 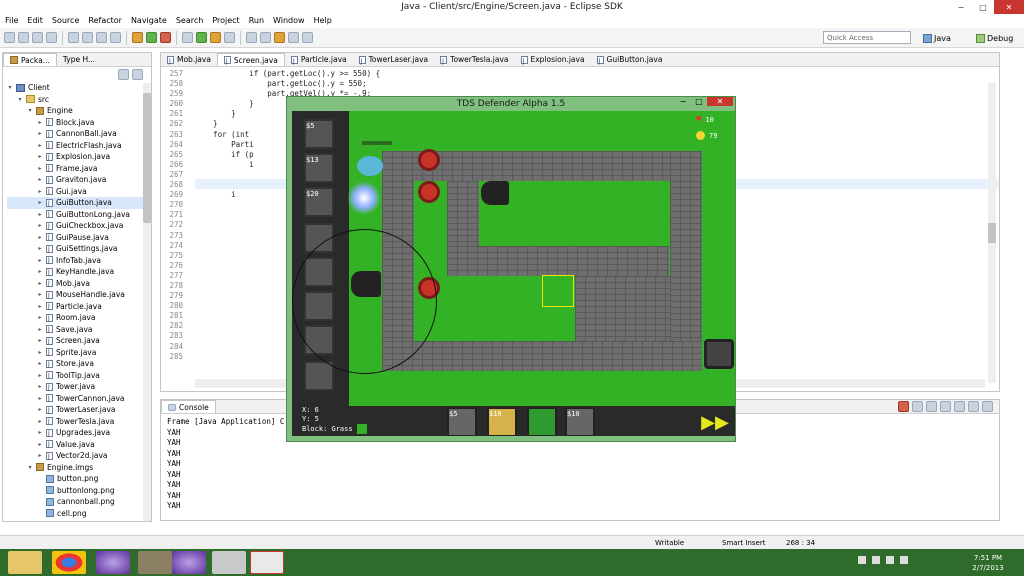 I want to click on menu-source: Source, so click(x=65, y=20).